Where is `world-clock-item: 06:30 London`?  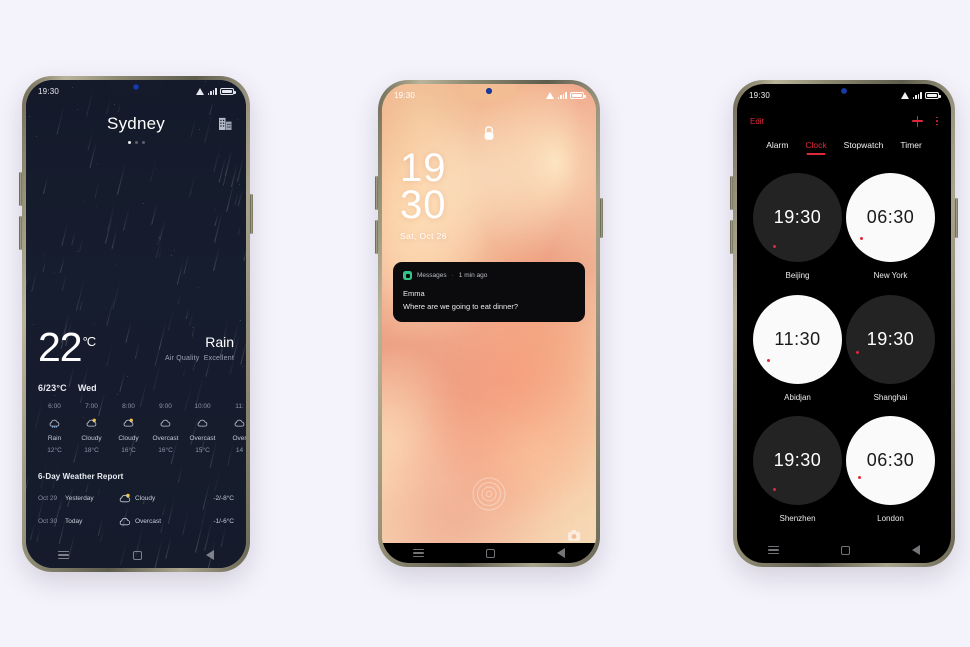 world-clock-item: 06:30 London is located at coordinates (890, 474).